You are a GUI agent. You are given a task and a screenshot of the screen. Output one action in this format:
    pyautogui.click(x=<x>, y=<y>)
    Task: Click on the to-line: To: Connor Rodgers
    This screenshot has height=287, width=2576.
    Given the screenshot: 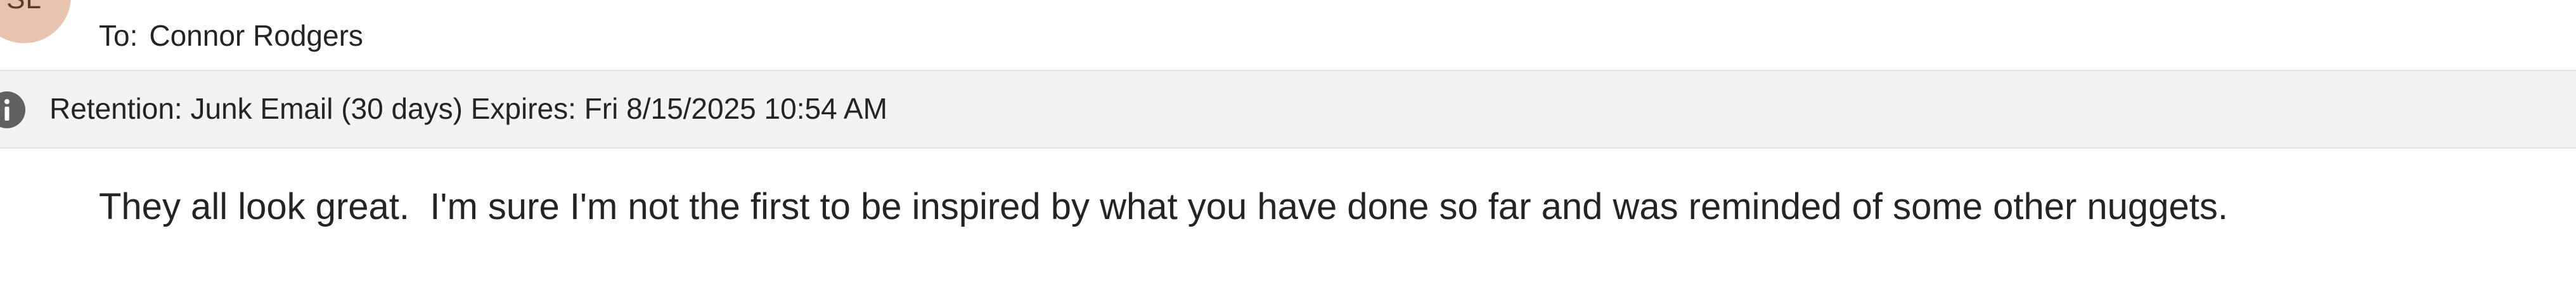 What is the action you would take?
    pyautogui.click(x=231, y=36)
    